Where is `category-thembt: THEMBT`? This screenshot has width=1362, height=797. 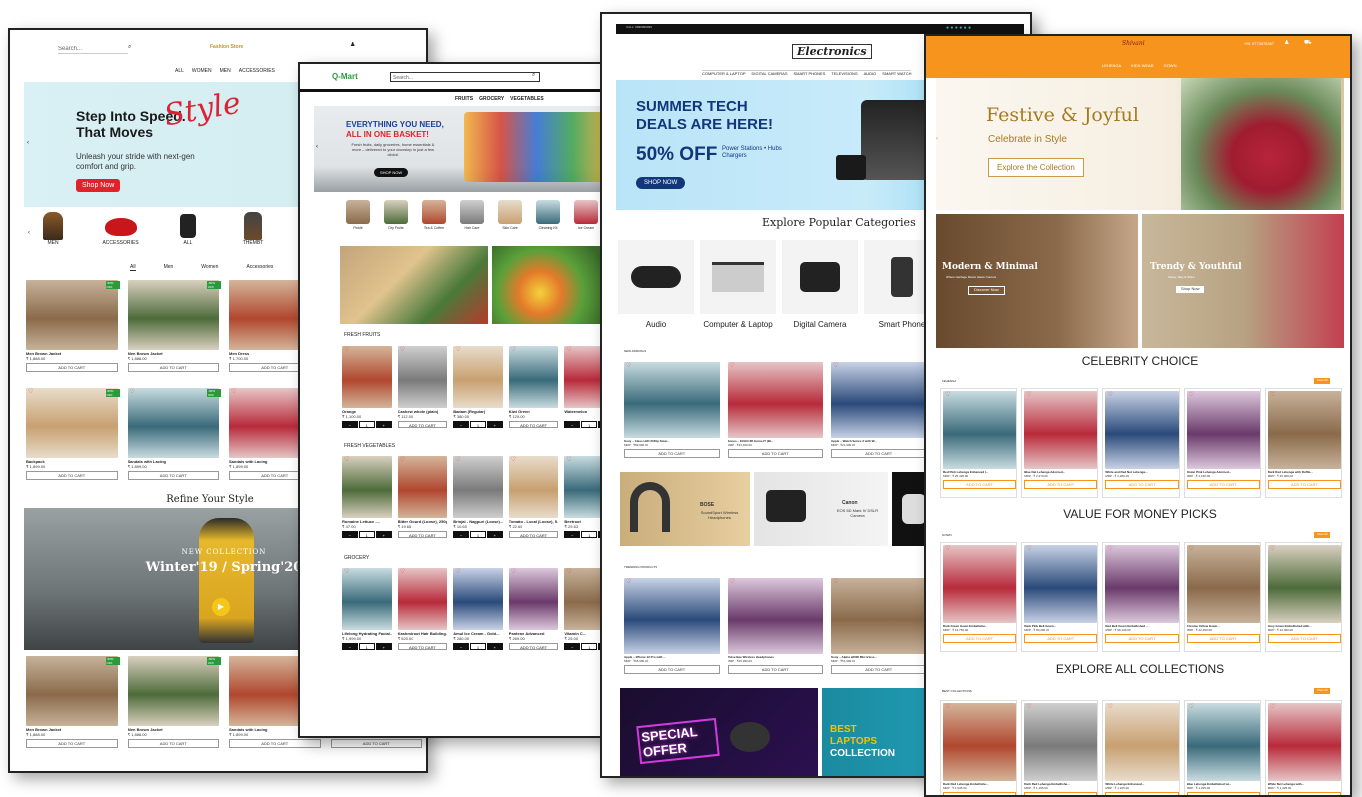
category-thembt: THEMBT is located at coordinates (253, 232).